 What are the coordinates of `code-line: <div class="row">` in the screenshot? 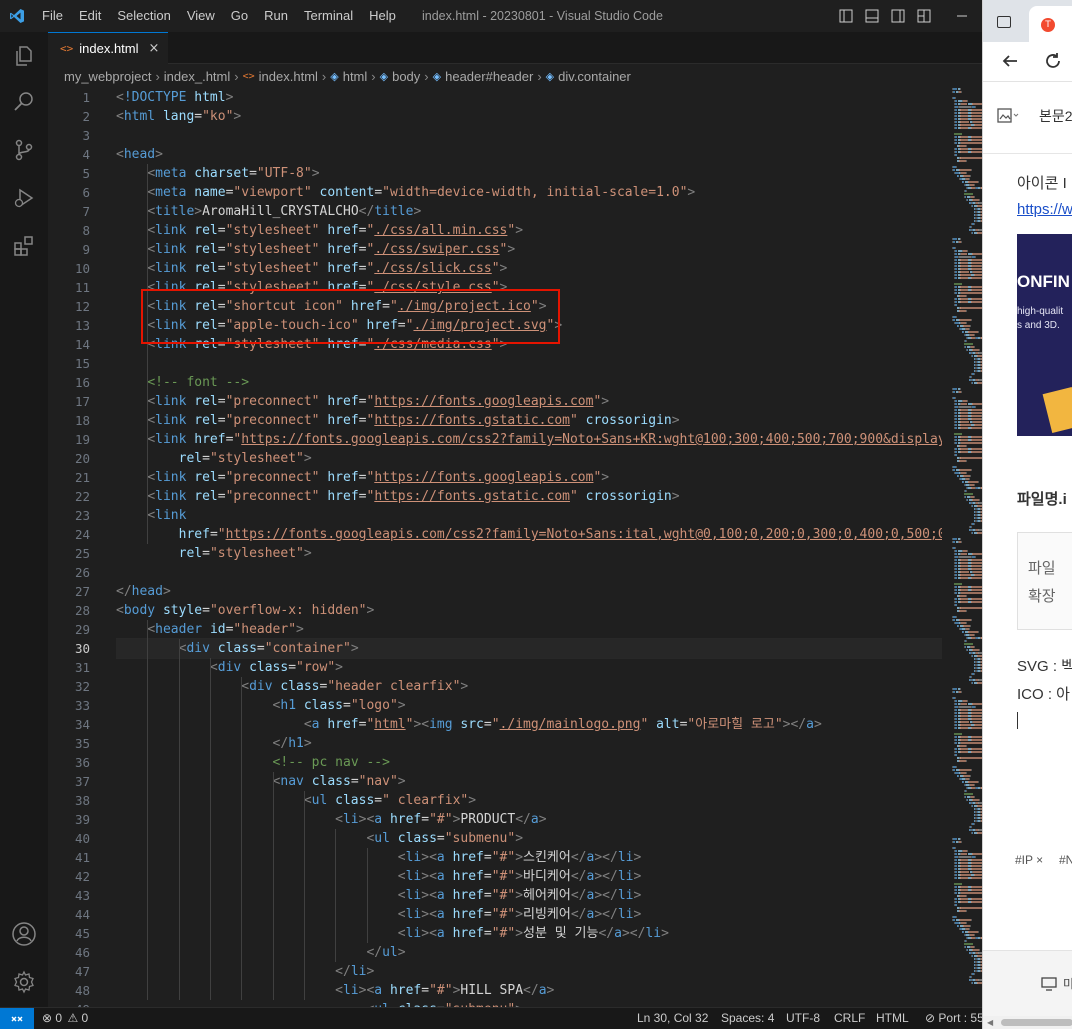 It's located at (529, 667).